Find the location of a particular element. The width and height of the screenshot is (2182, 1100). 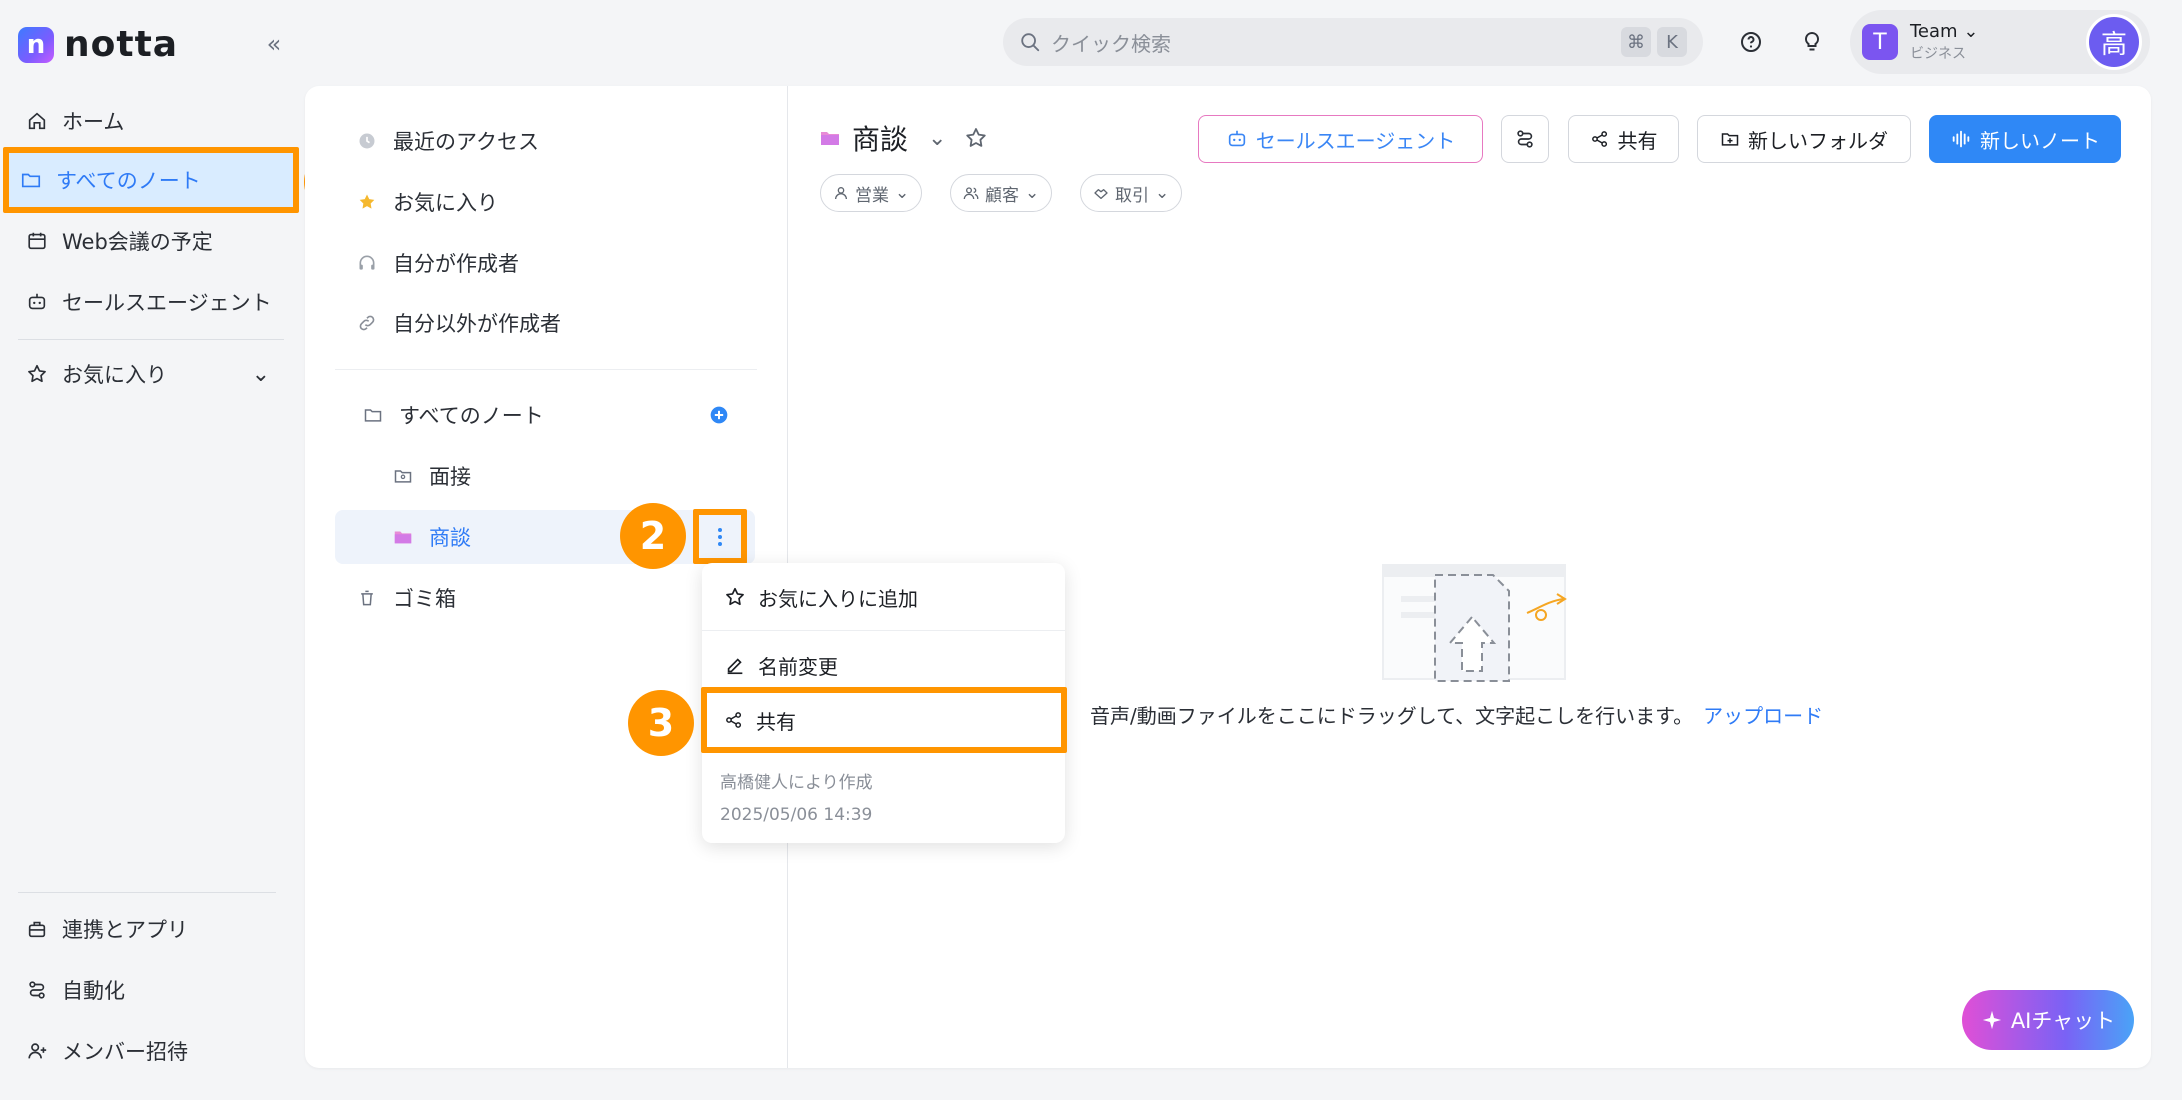

button-label: 新しいフォルダ is located at coordinates (1818, 140).